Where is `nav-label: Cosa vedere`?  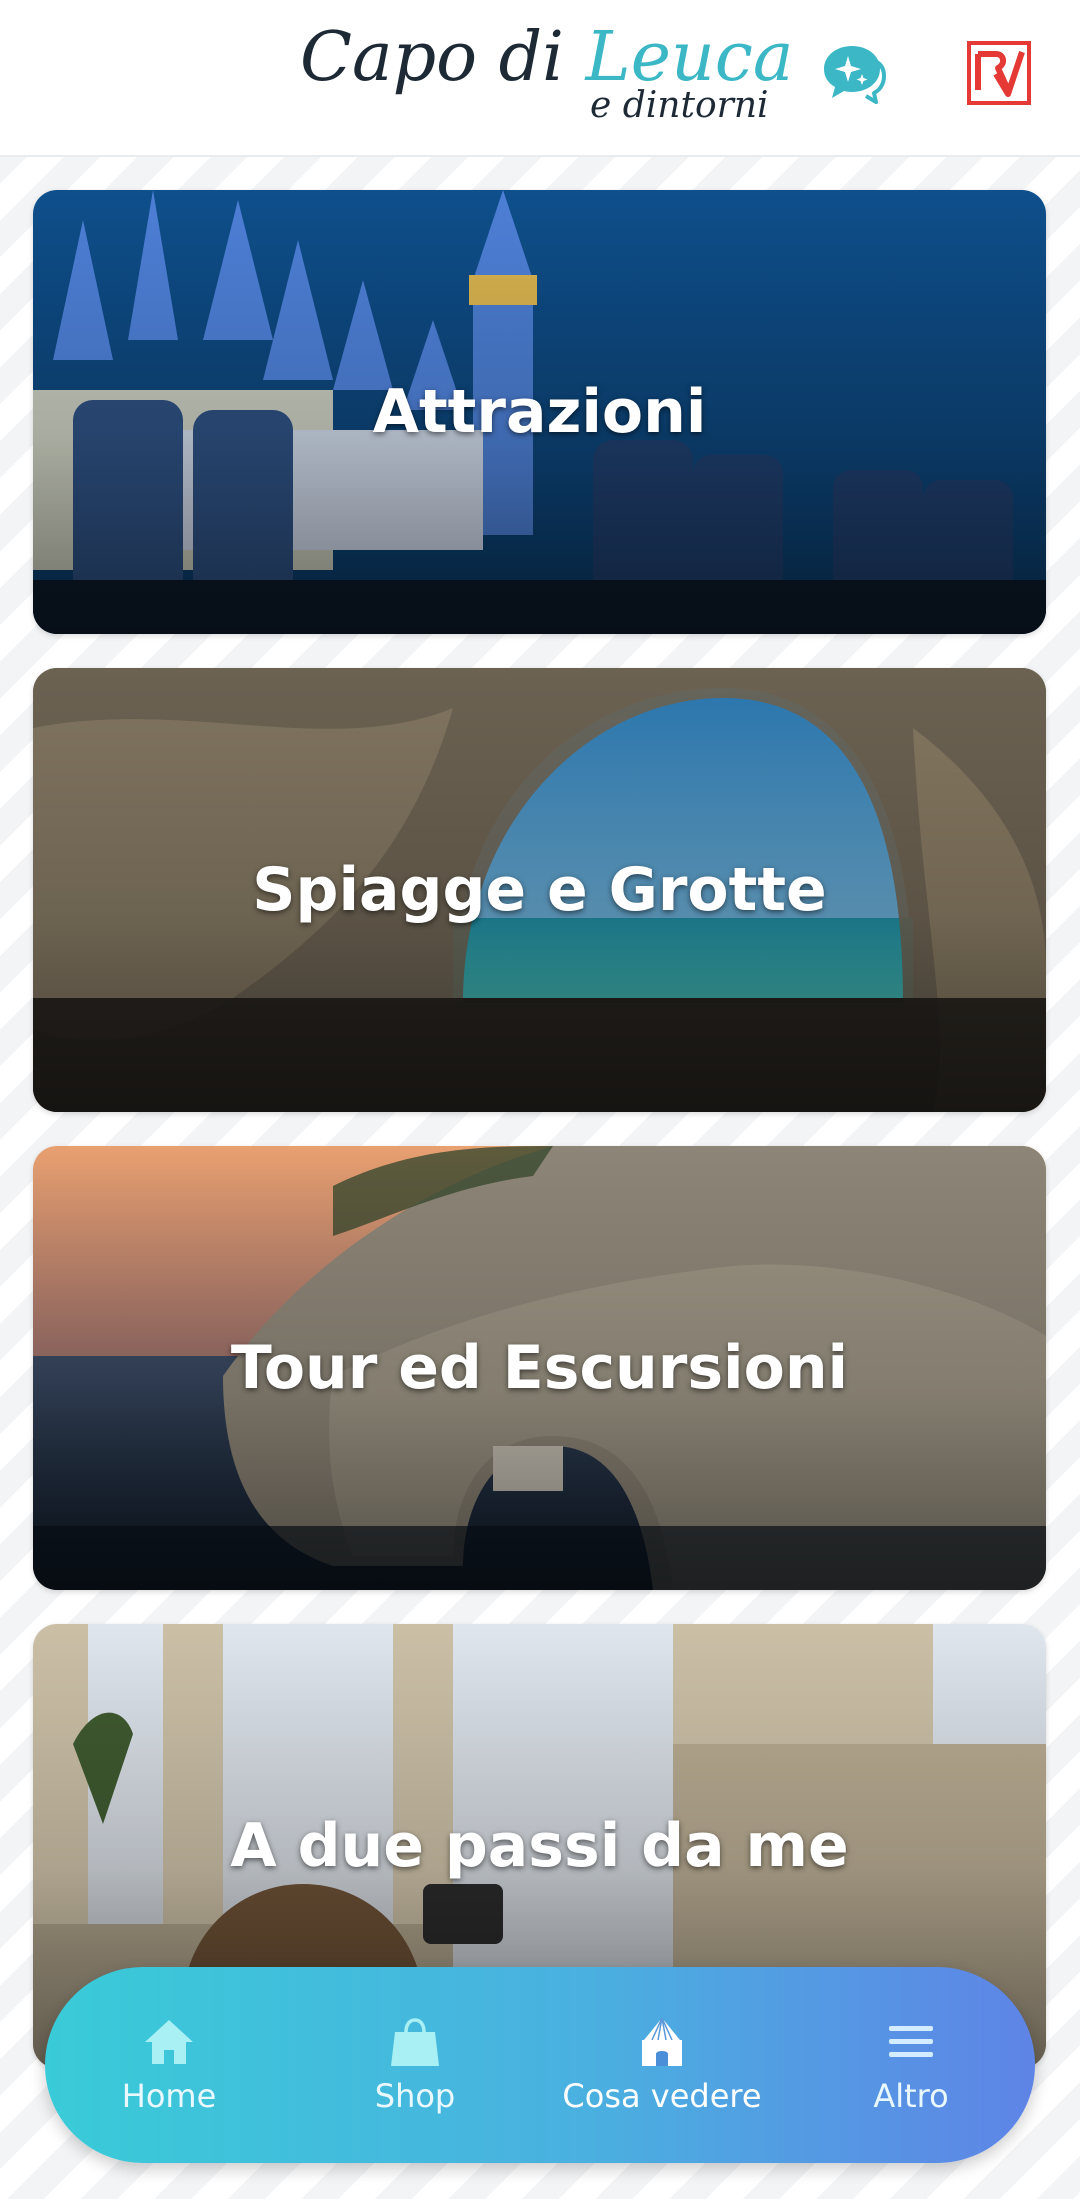 nav-label: Cosa vedere is located at coordinates (662, 2096).